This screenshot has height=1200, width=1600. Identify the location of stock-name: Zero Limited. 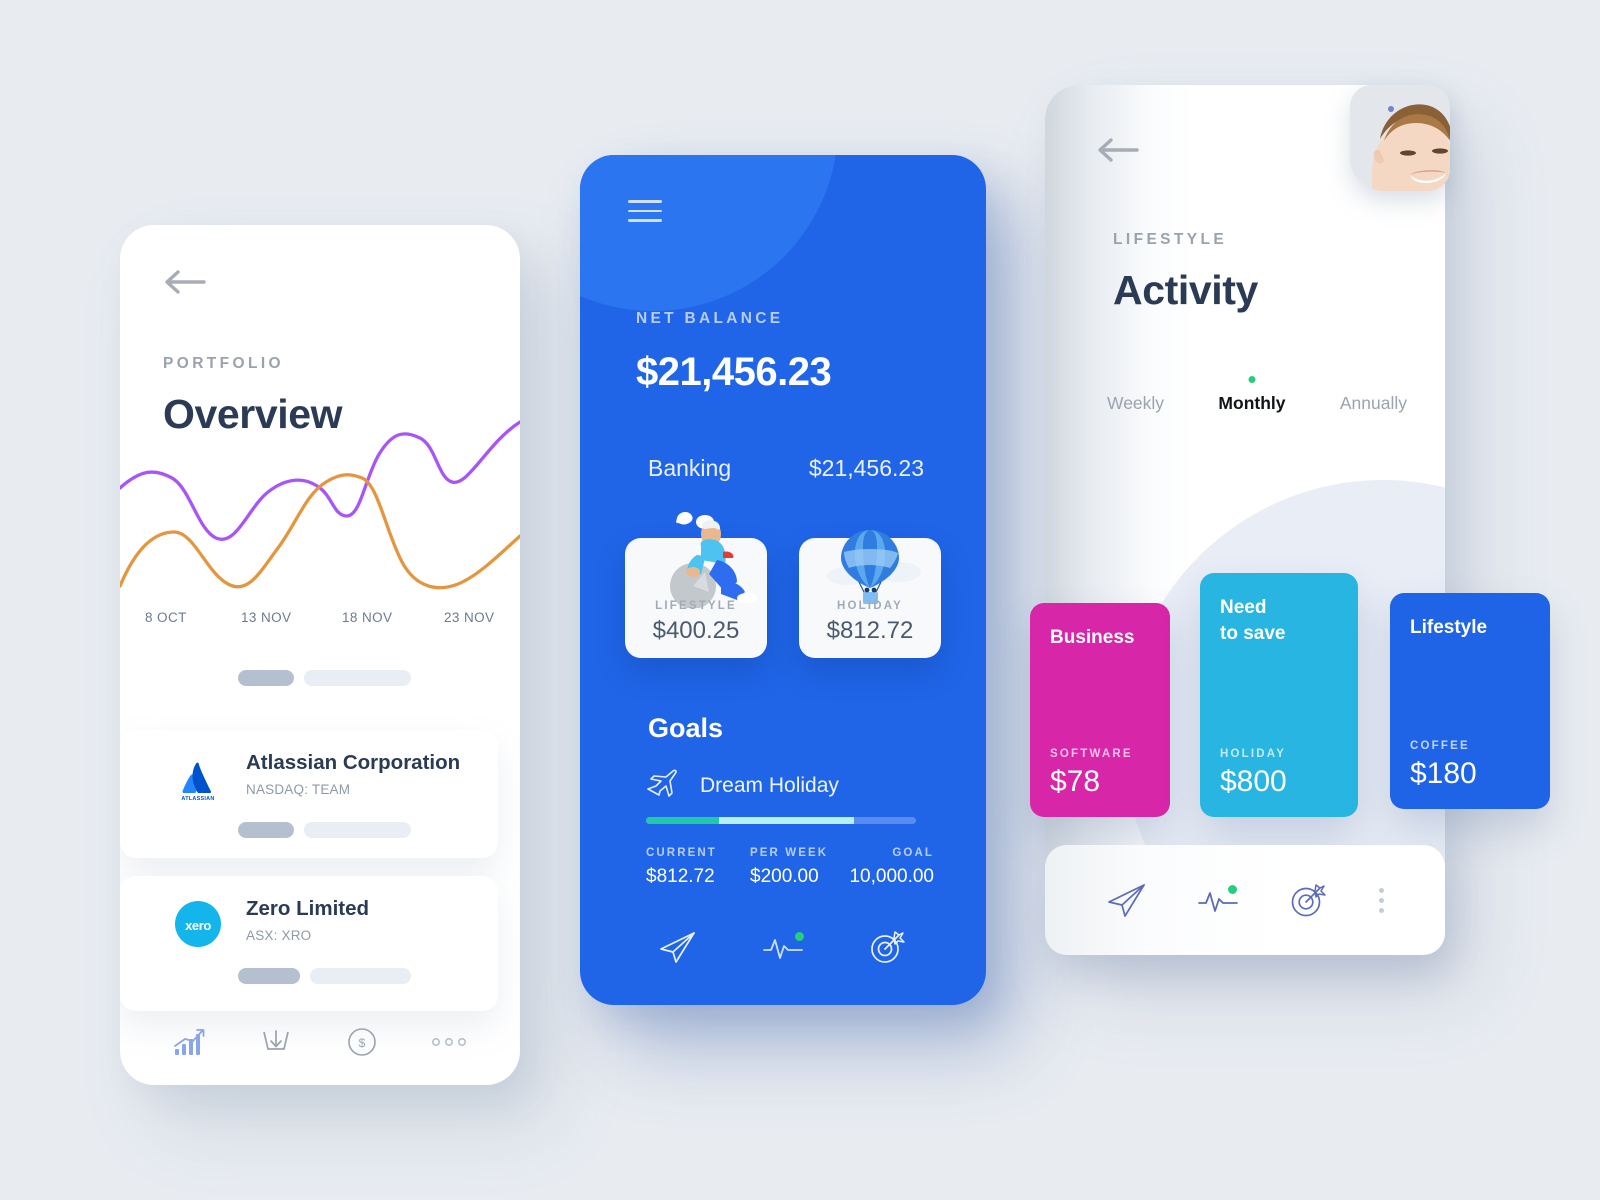
(308, 908).